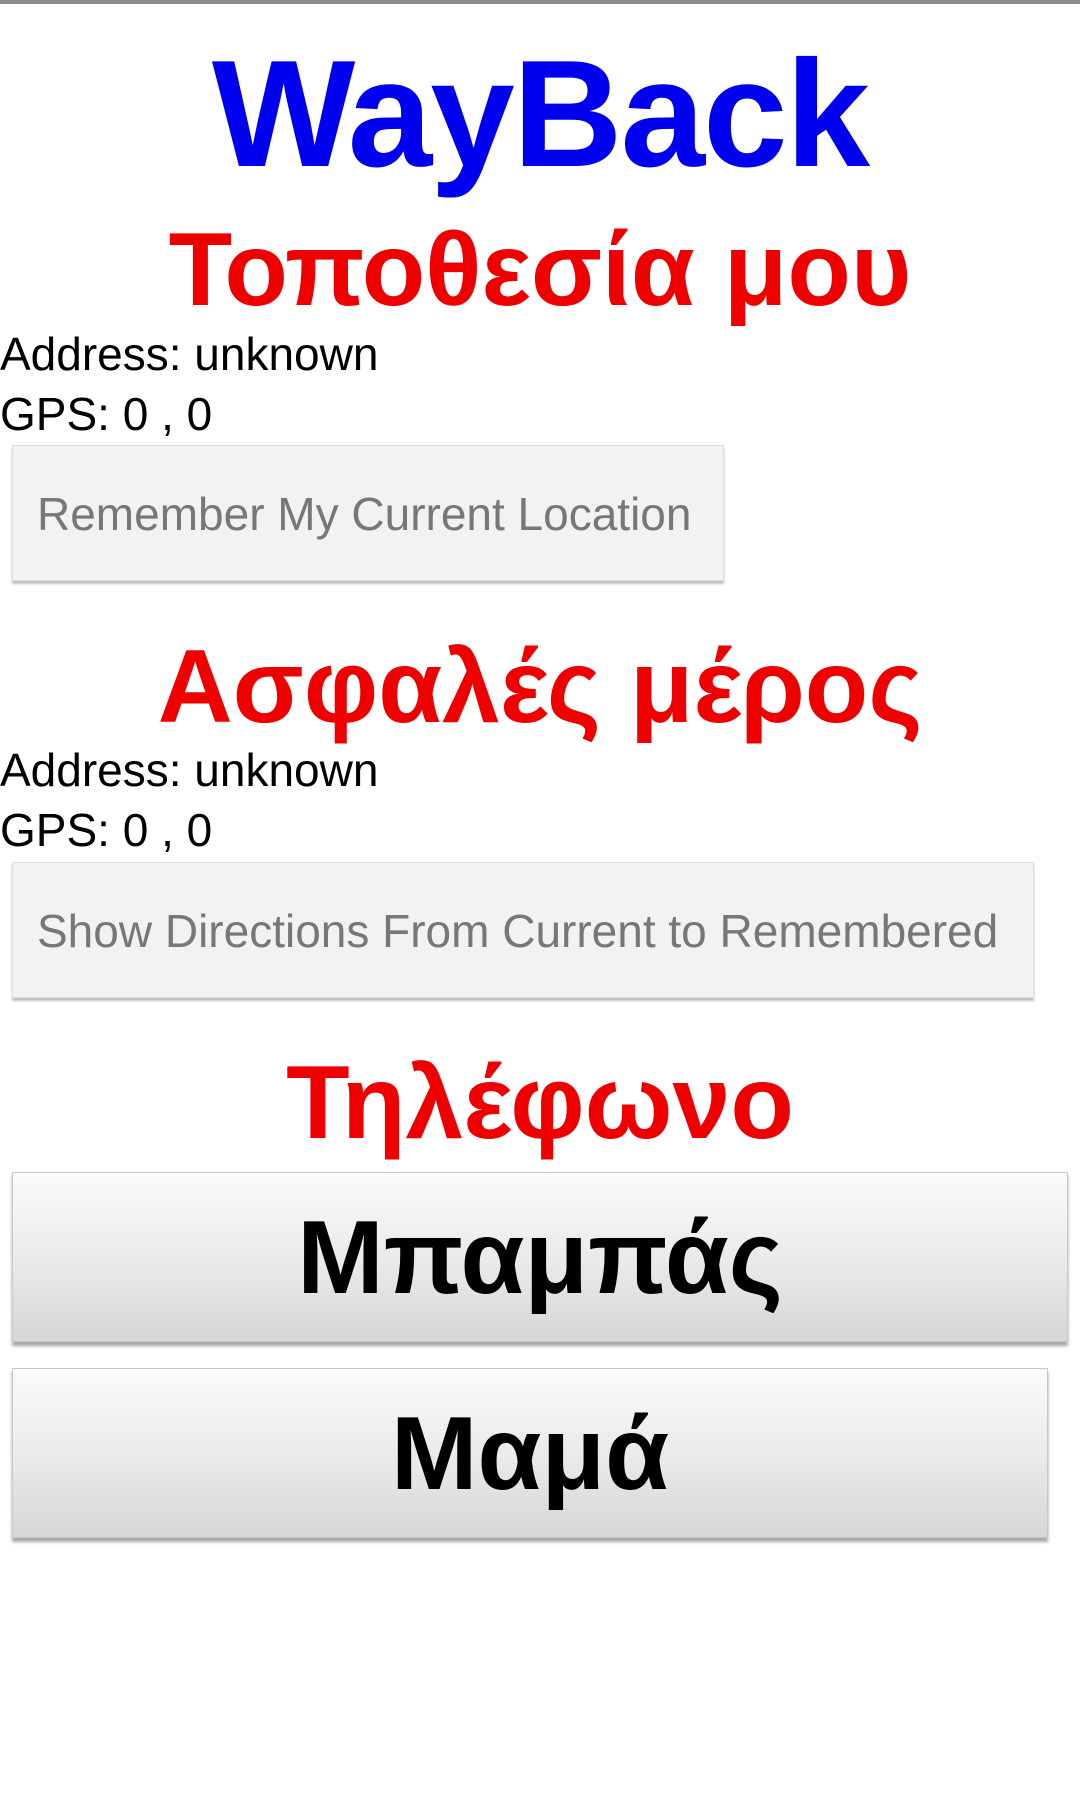  Describe the element at coordinates (106, 830) in the screenshot. I see `safe-place-gps: GPS: 0 , 0` at that location.